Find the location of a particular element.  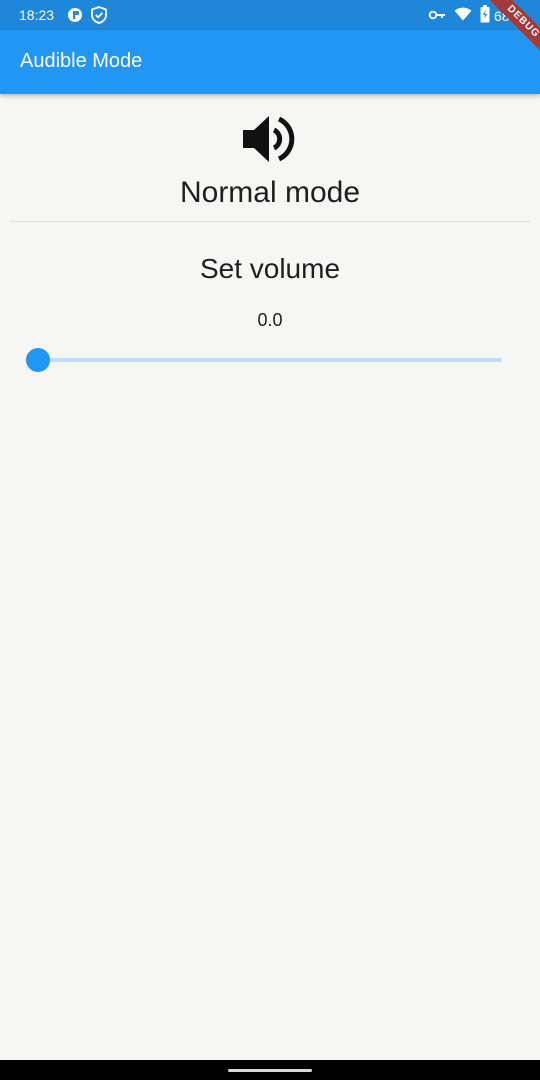

set-volume-title: Set volume is located at coordinates (270, 268).